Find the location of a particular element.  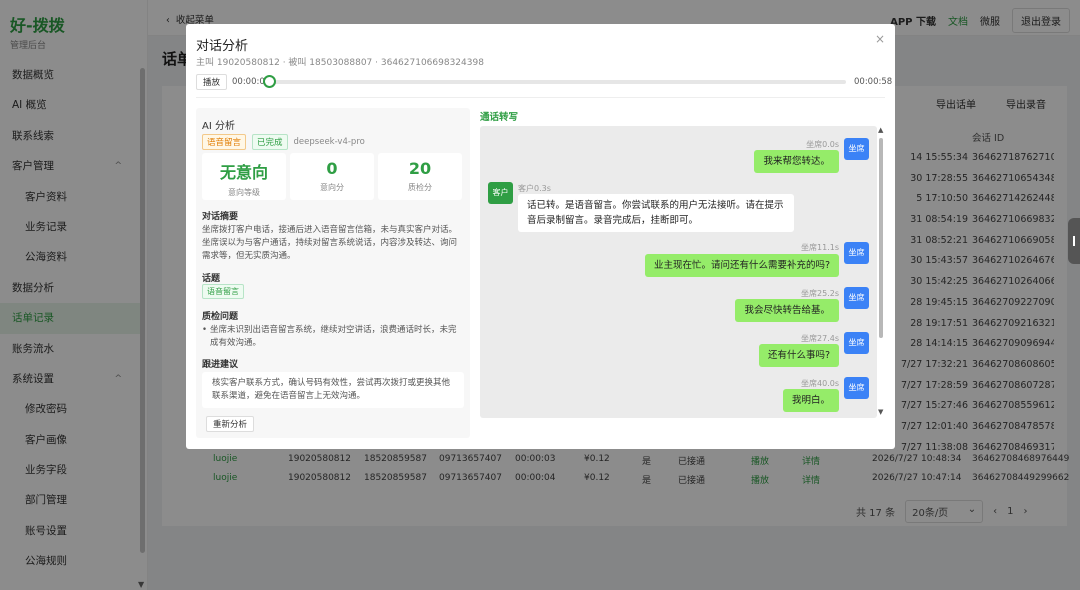

handle-grip-icon is located at coordinates (1074, 241).